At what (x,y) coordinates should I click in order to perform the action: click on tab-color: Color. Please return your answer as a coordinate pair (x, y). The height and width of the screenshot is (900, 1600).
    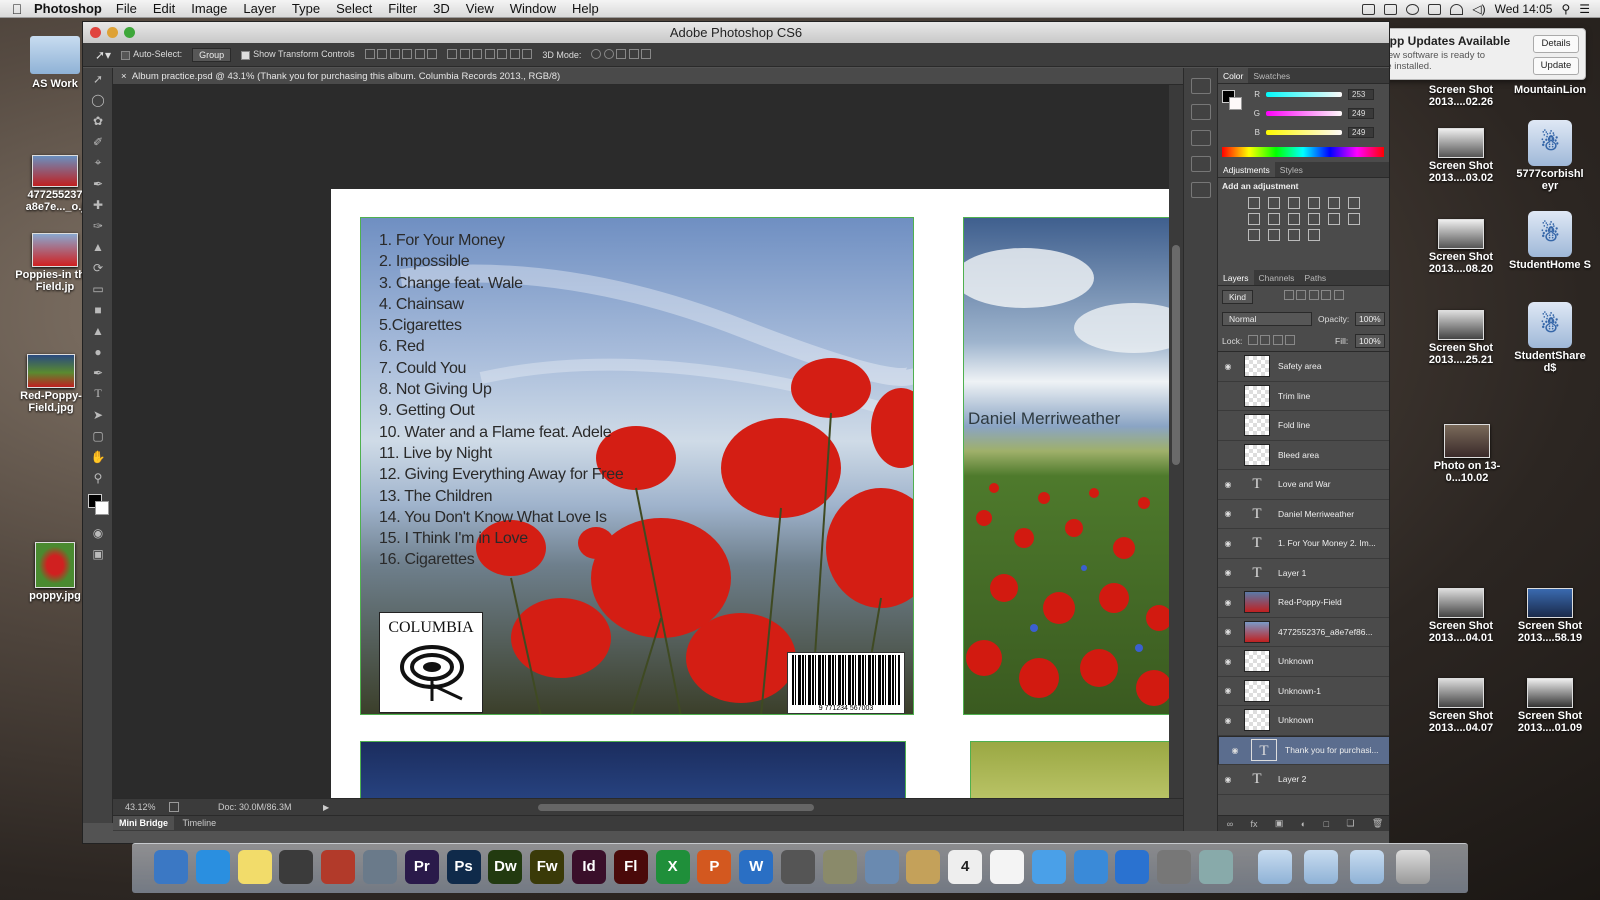
    Looking at the image, I should click on (1233, 75).